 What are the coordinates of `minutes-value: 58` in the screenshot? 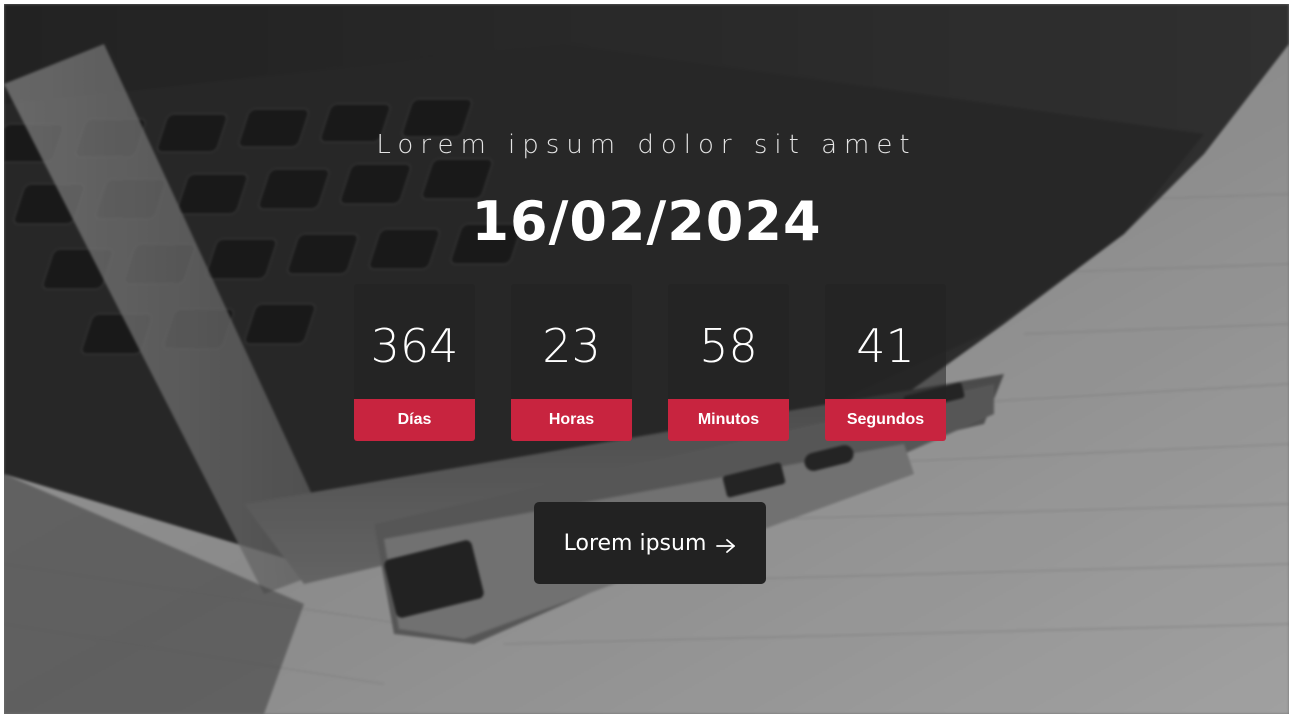 It's located at (728, 346).